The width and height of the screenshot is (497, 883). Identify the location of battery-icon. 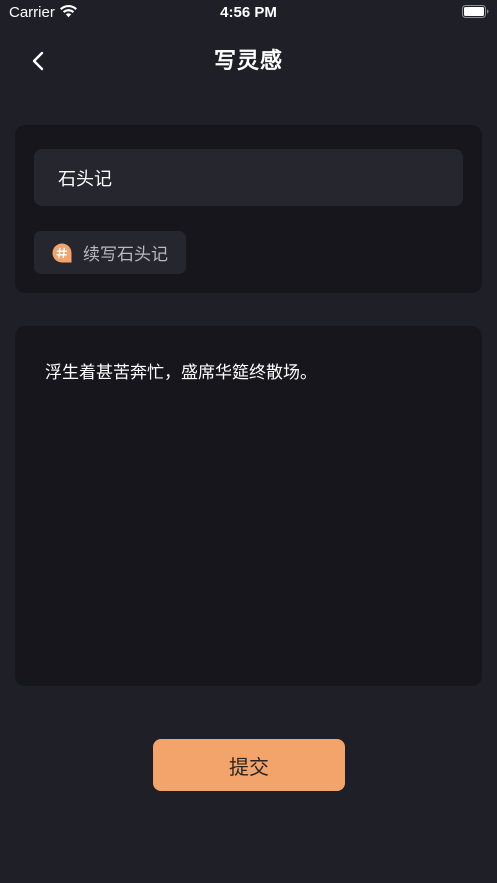
(475, 11).